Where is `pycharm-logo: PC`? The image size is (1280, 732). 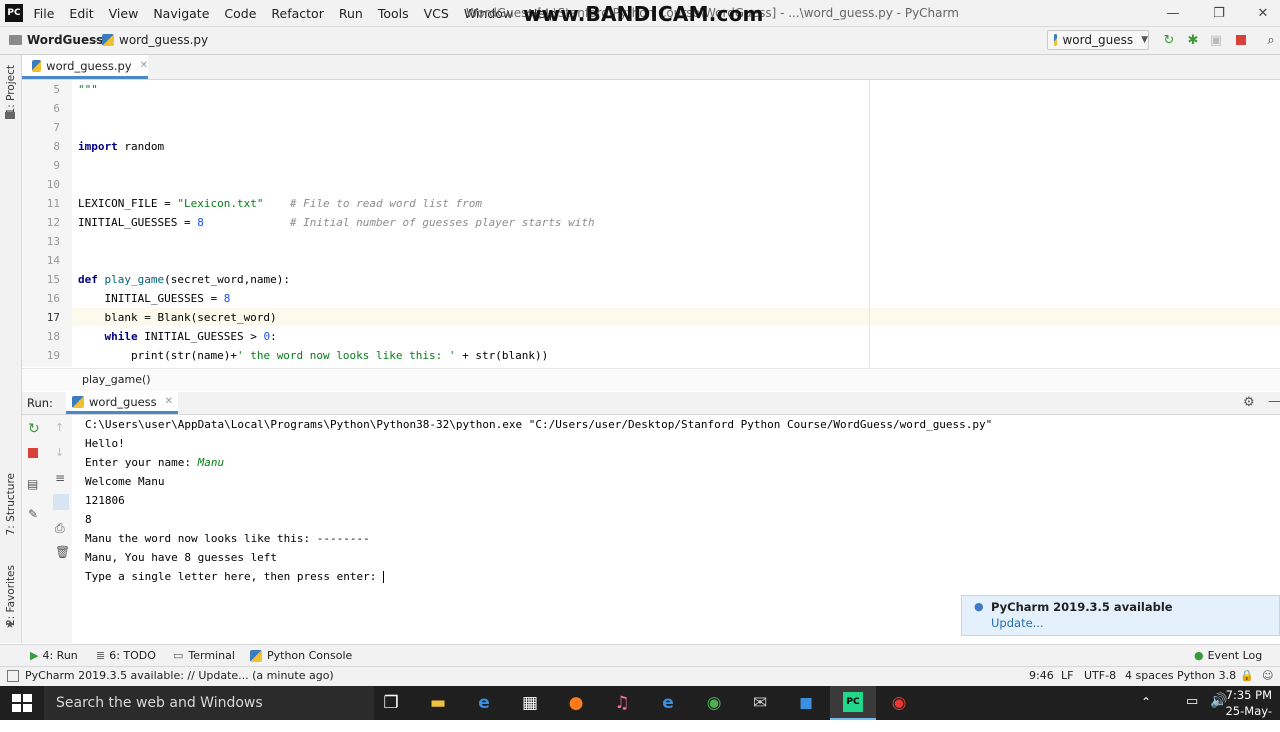
pycharm-logo: PC is located at coordinates (14, 13).